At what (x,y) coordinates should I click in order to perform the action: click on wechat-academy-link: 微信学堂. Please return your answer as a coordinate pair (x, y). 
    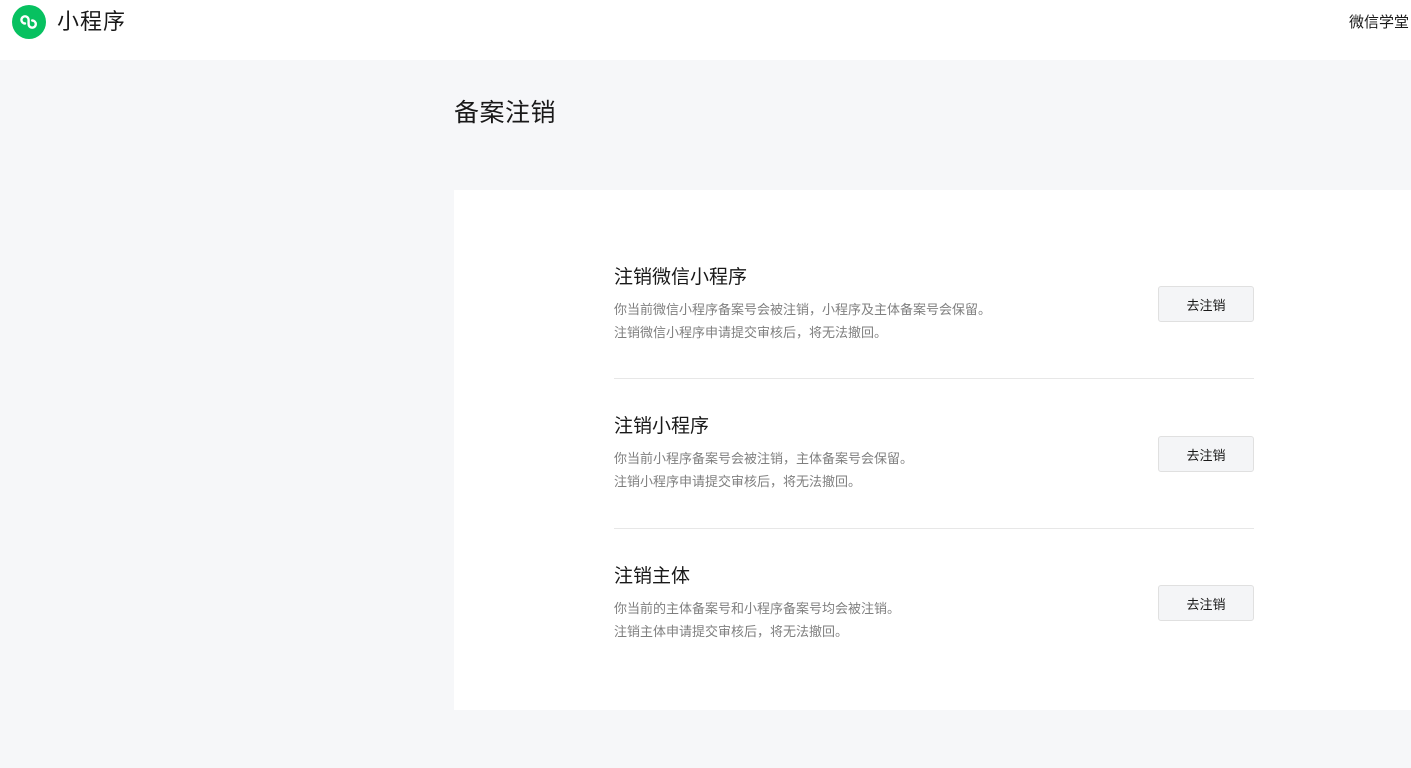
    Looking at the image, I should click on (1379, 22).